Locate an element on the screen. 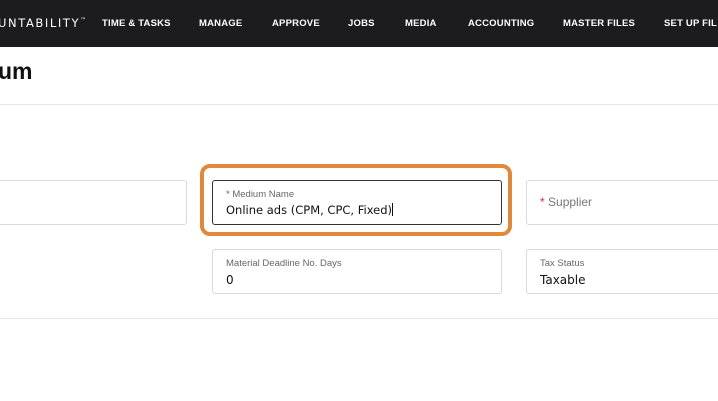 This screenshot has width=718, height=401. supplier-placeholder: * Supplier is located at coordinates (566, 202).